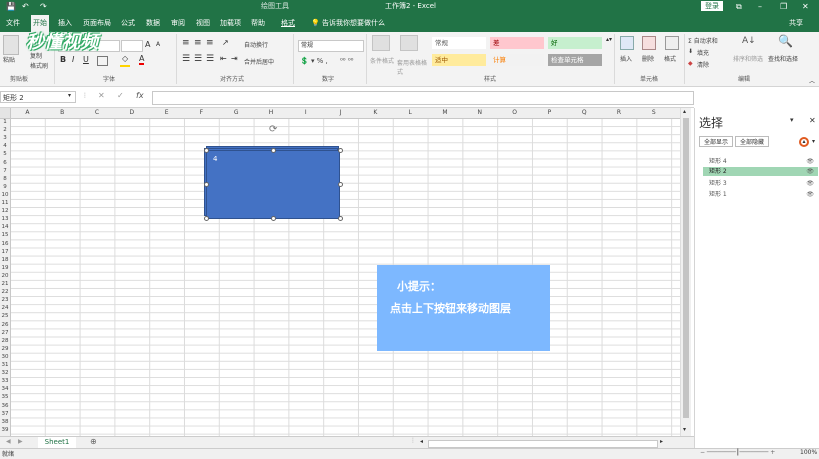 The image size is (819, 459). Describe the element at coordinates (346, 61) in the screenshot. I see `decimal-icon: ⁰⁰ ⁰⁰` at that location.